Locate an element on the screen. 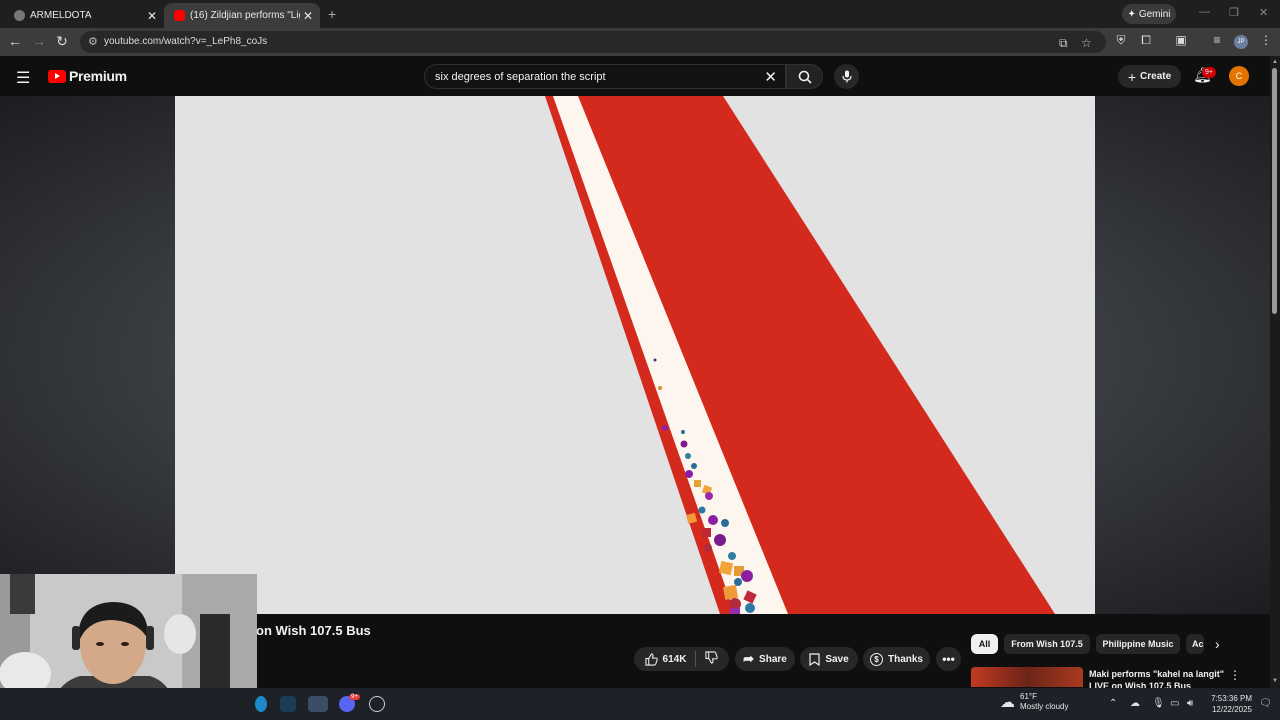 The image size is (1280, 720). scroll-down-icon: ▼ is located at coordinates (1275, 681).